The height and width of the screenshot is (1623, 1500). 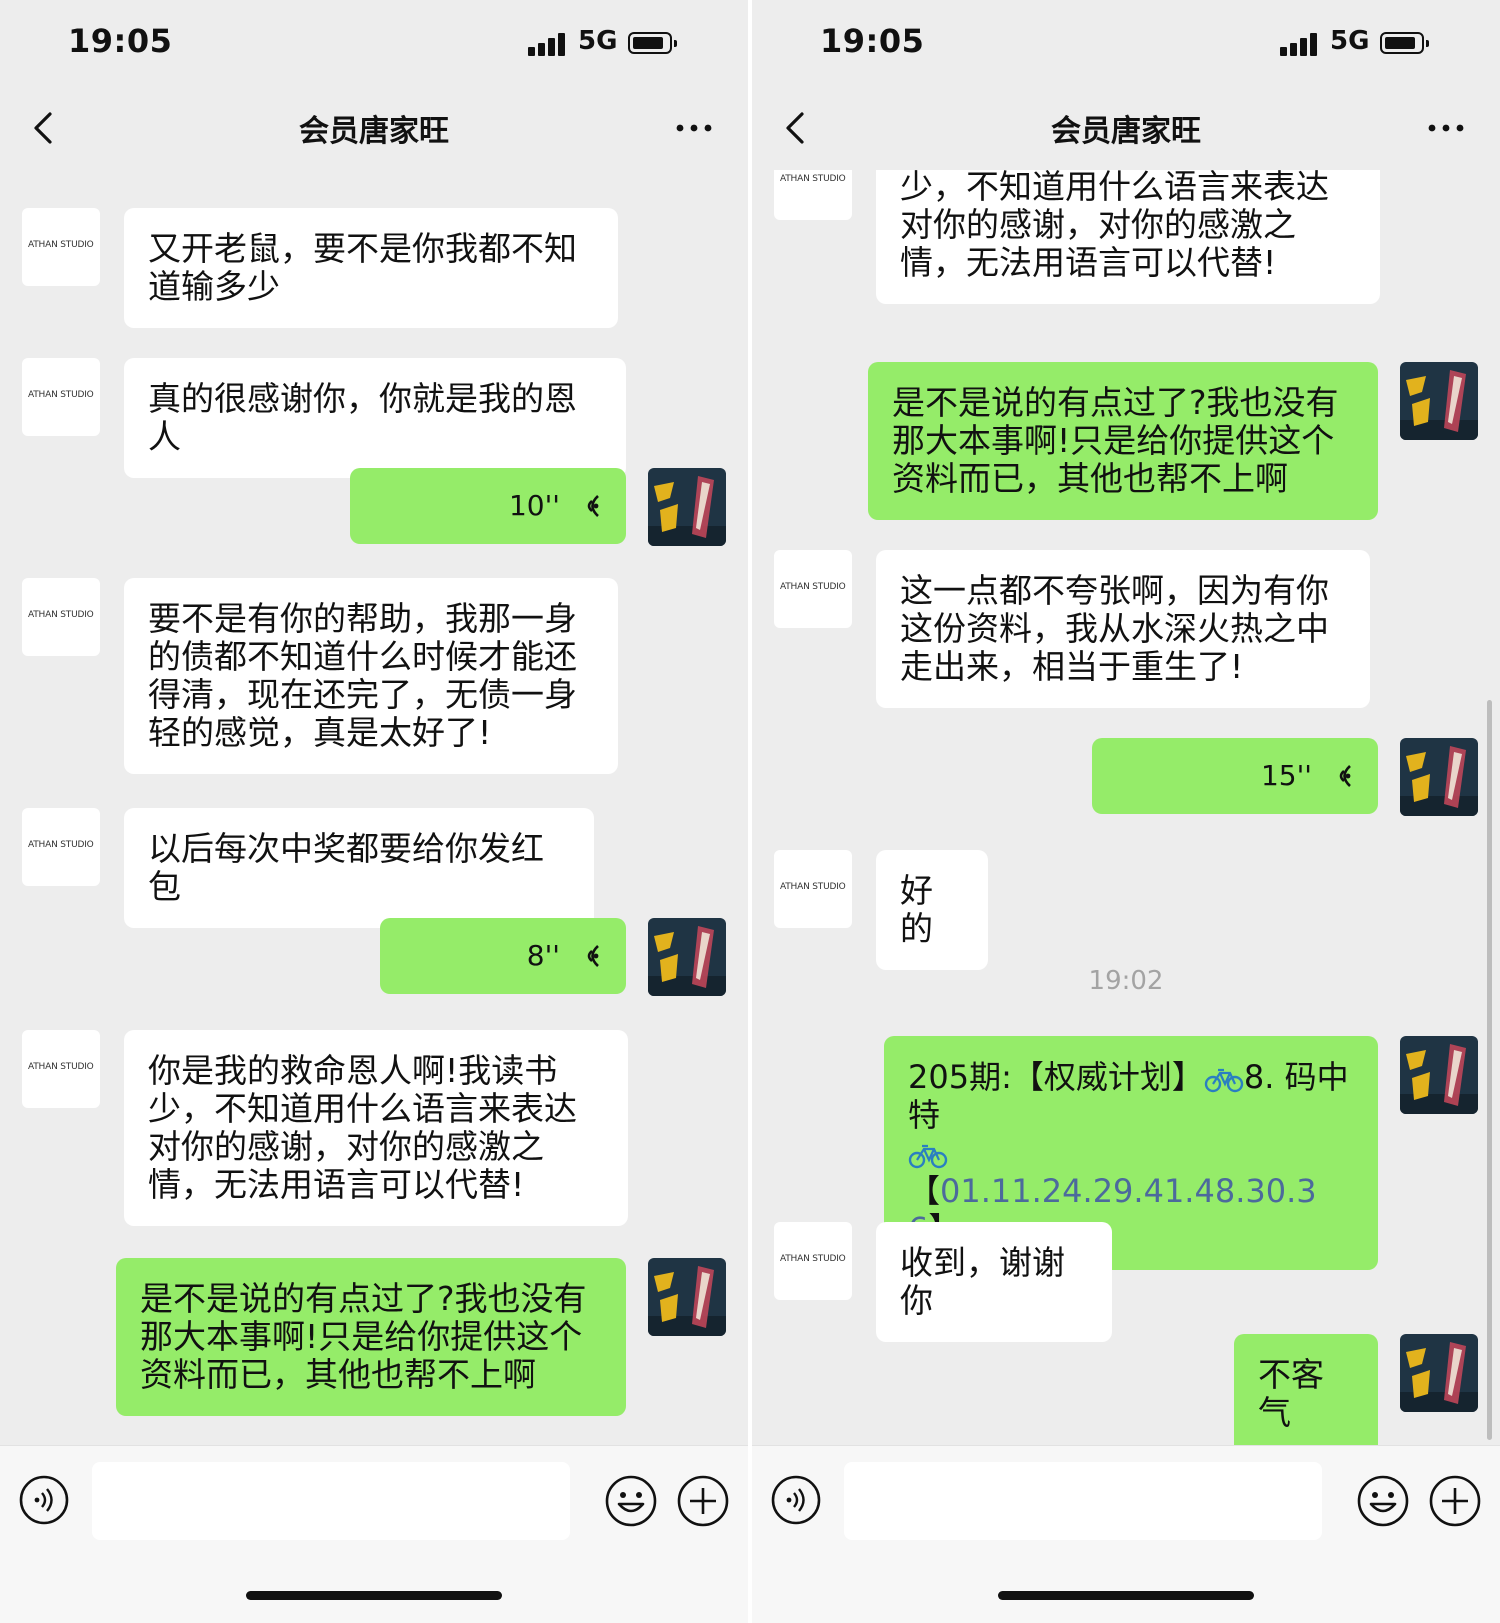 I want to click on message-bubble: 又开老鼠，要不是你我都不知道输多少, so click(x=371, y=268).